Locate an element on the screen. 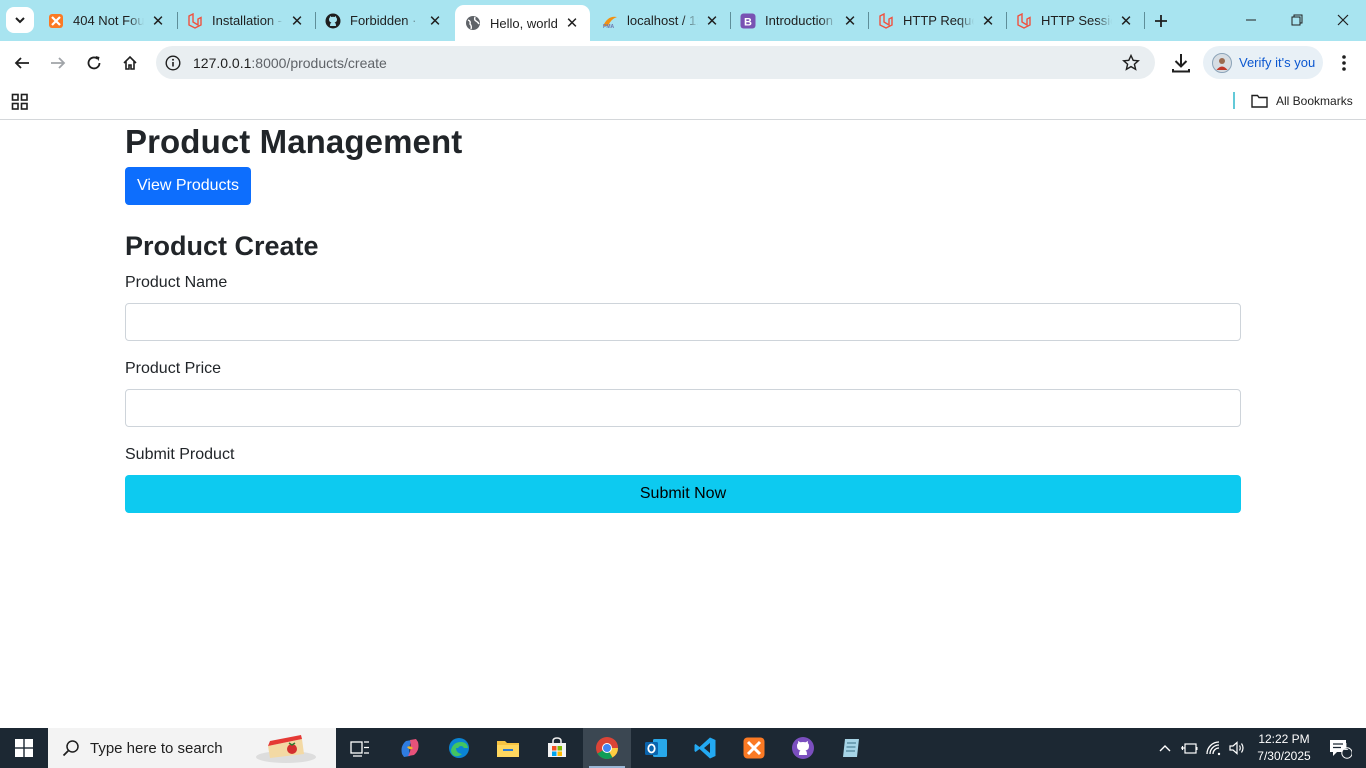 The image size is (1366, 768). taskbar-search-box: Type here to search is located at coordinates (192, 748).